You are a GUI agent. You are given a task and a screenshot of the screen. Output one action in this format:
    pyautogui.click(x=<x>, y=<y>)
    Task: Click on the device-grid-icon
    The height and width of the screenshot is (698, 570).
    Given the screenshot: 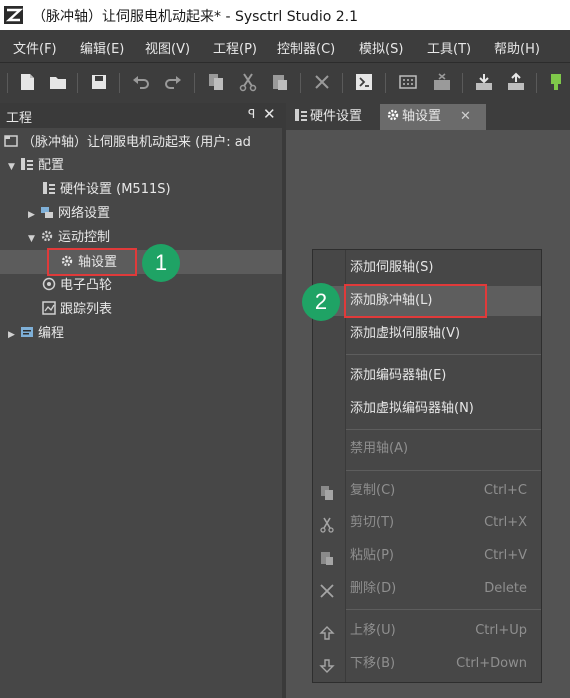 What is the action you would take?
    pyautogui.click(x=408, y=82)
    